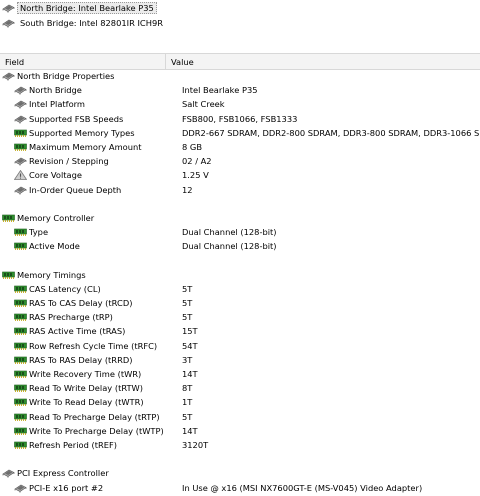 The image size is (480, 496). I want to click on table-row: Write Recovery Time (tWR) 14T, so click(240, 374).